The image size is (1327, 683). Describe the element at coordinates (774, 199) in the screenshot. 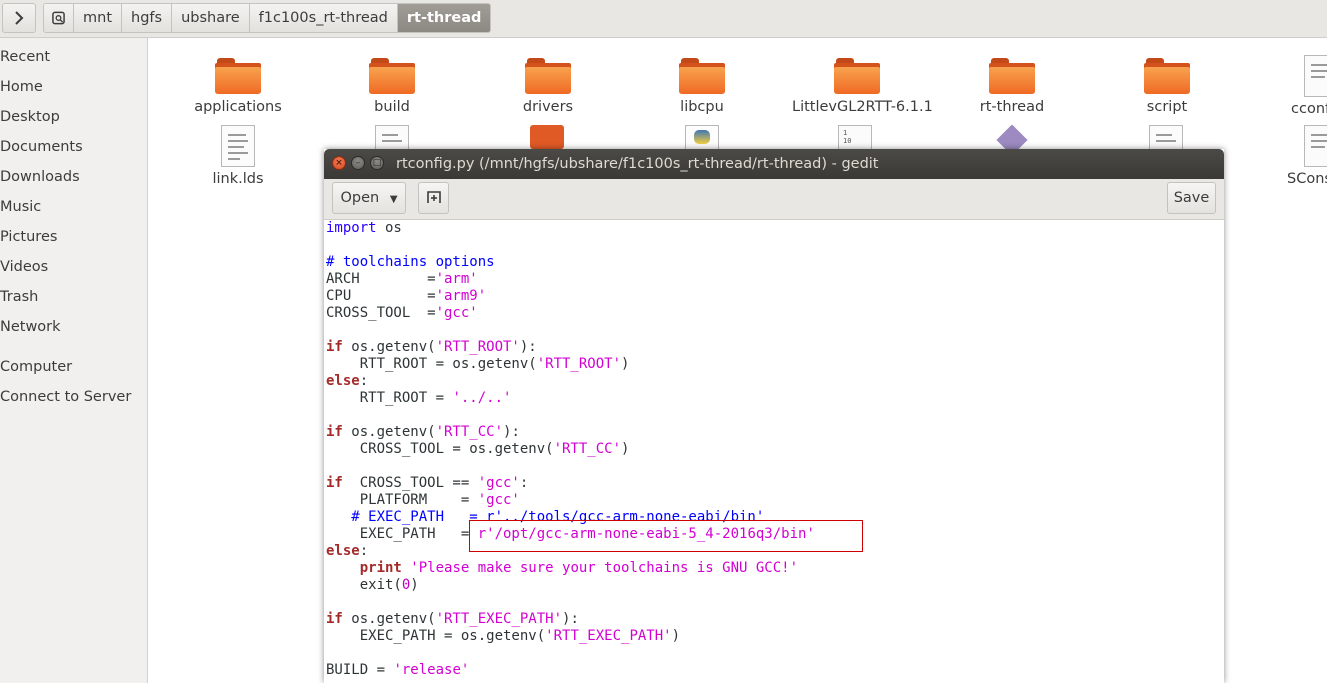

I see `toolbar: Open ▼ Save` at that location.